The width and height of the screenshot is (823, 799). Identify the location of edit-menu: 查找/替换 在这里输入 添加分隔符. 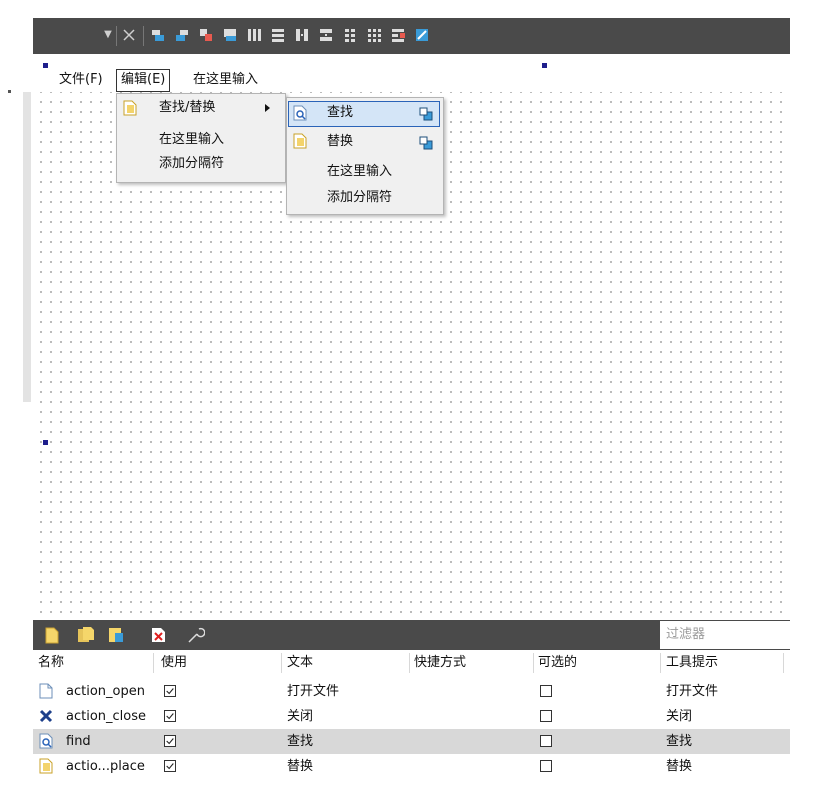
(201, 138).